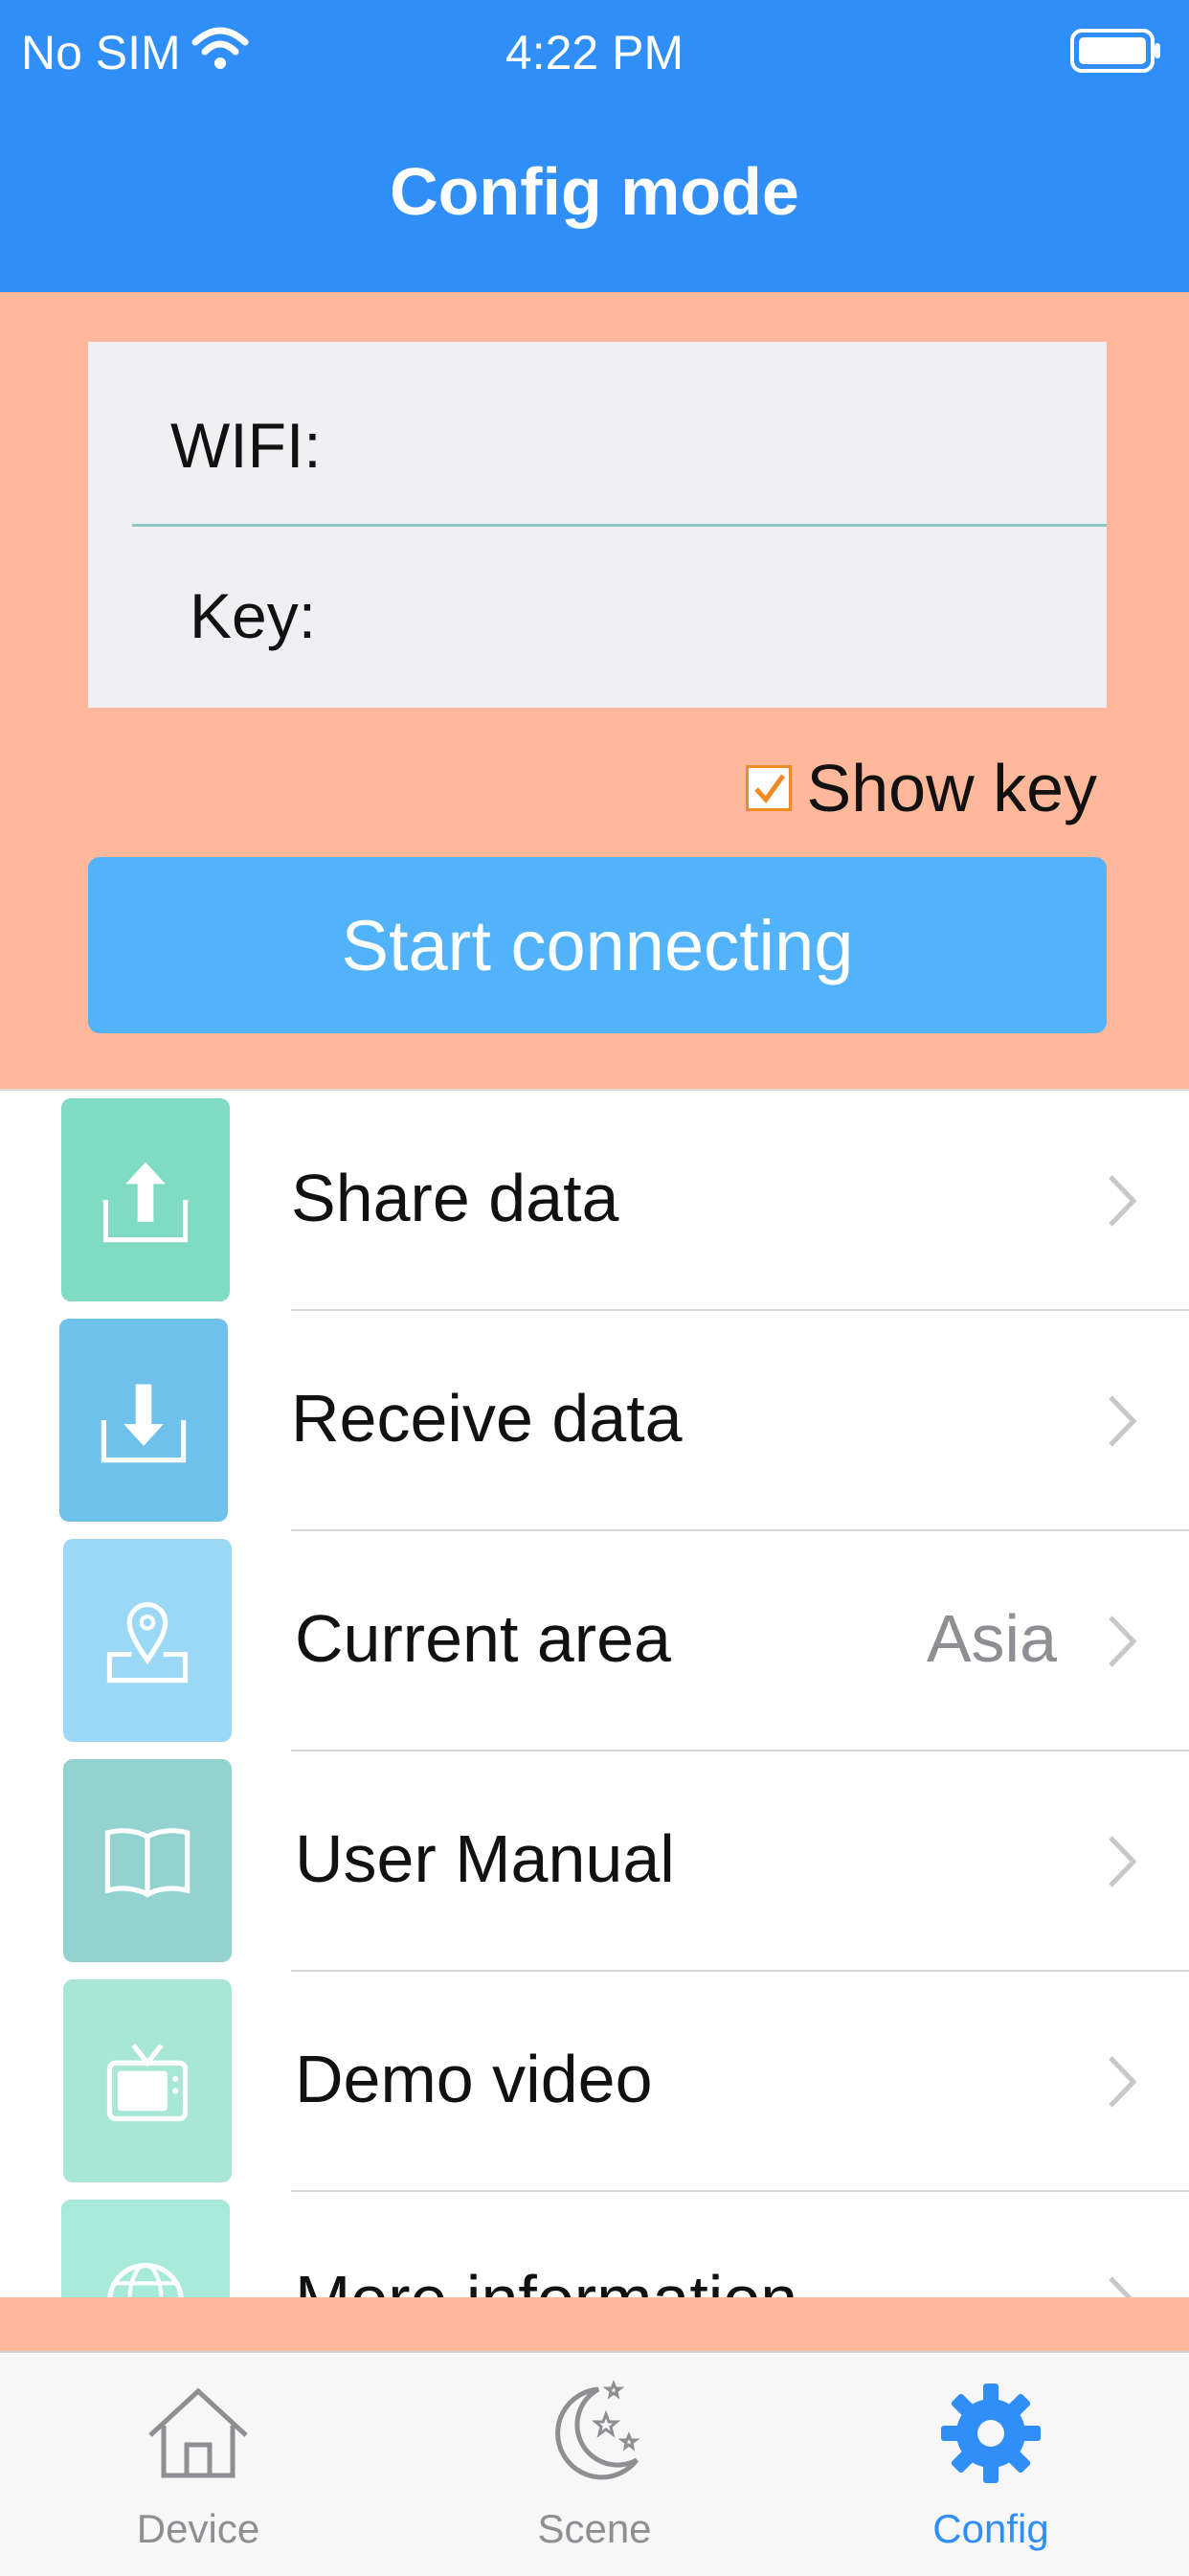 This screenshot has width=1189, height=2576. Describe the element at coordinates (198, 2528) in the screenshot. I see `tab-label: Device` at that location.